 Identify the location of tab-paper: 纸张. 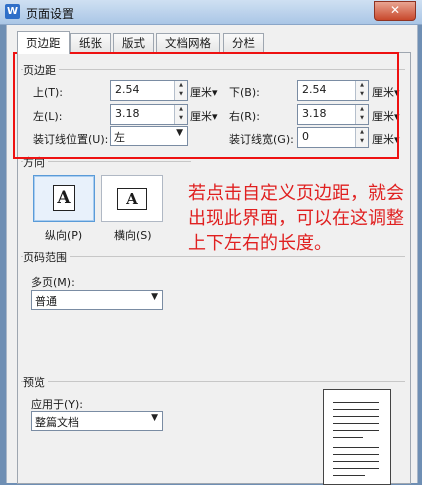
(90, 42).